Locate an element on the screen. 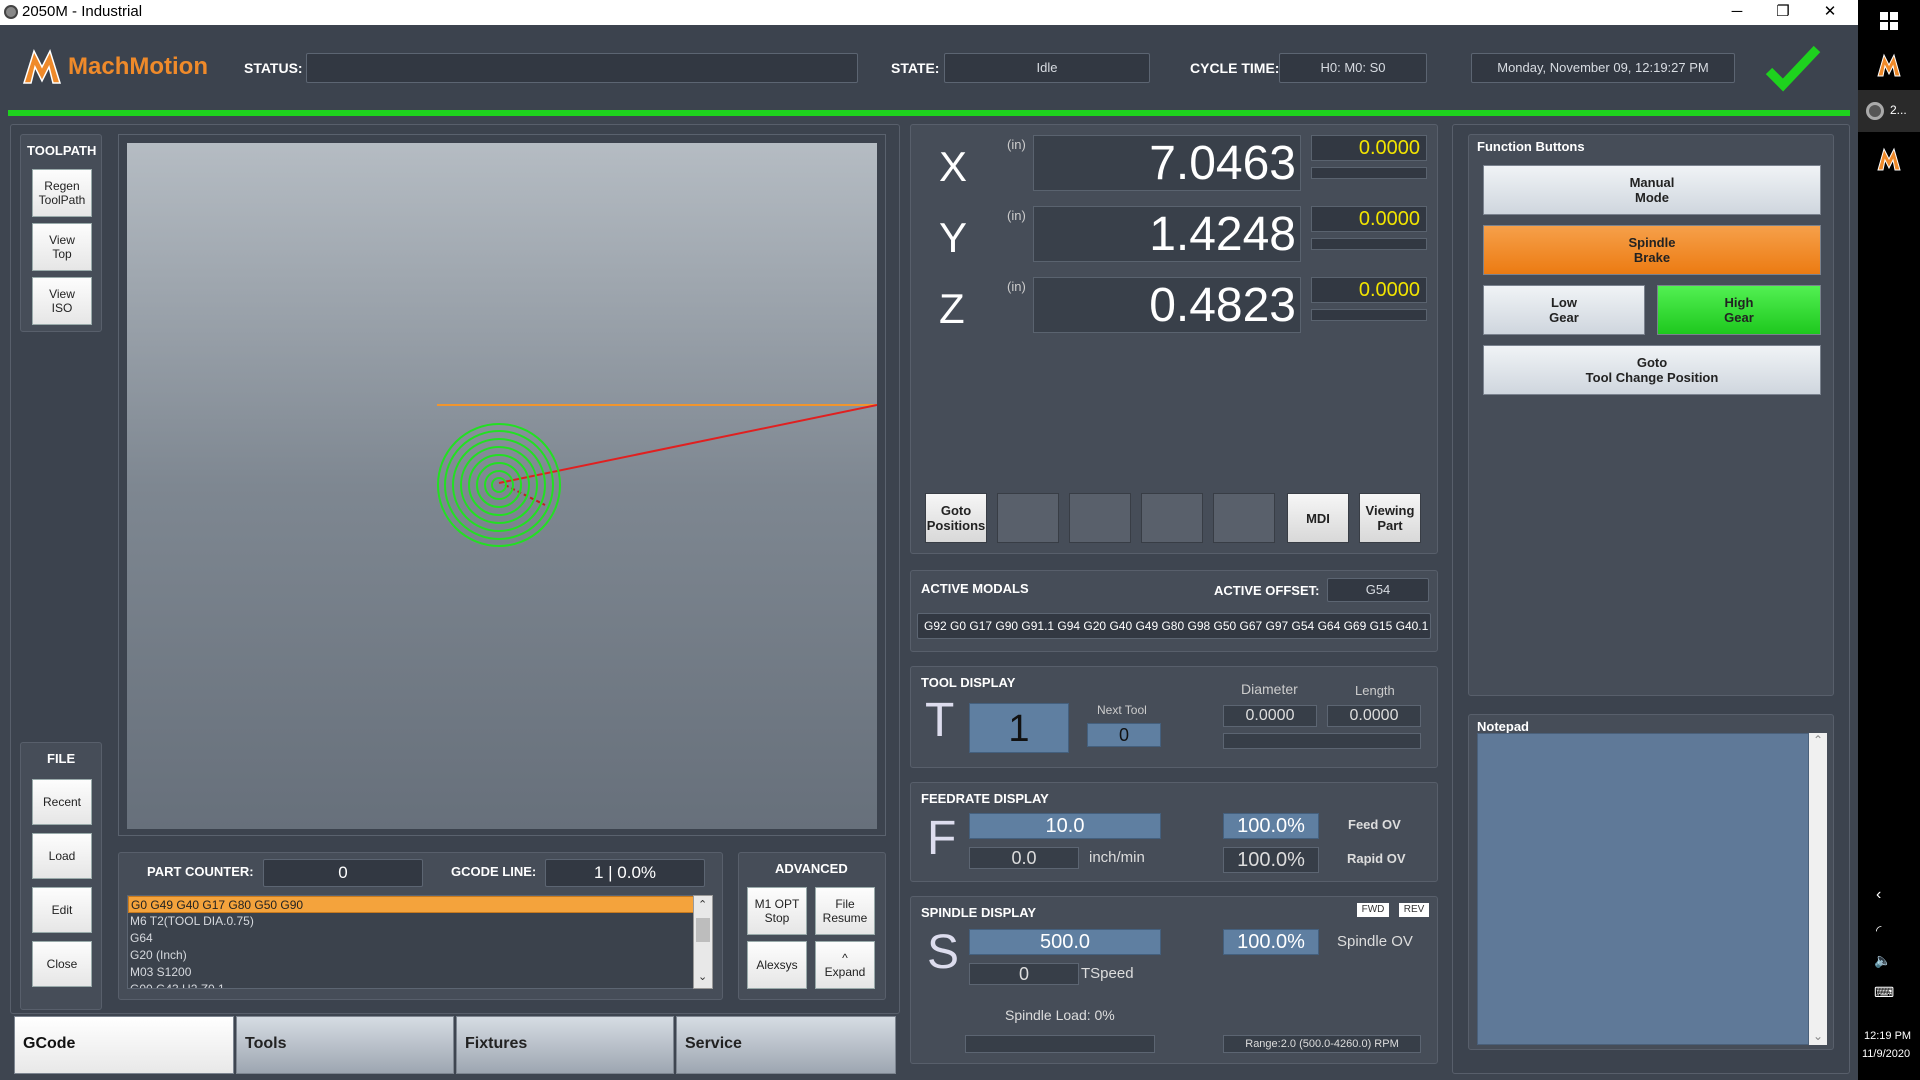  windows-start-icon is located at coordinates (1889, 21).